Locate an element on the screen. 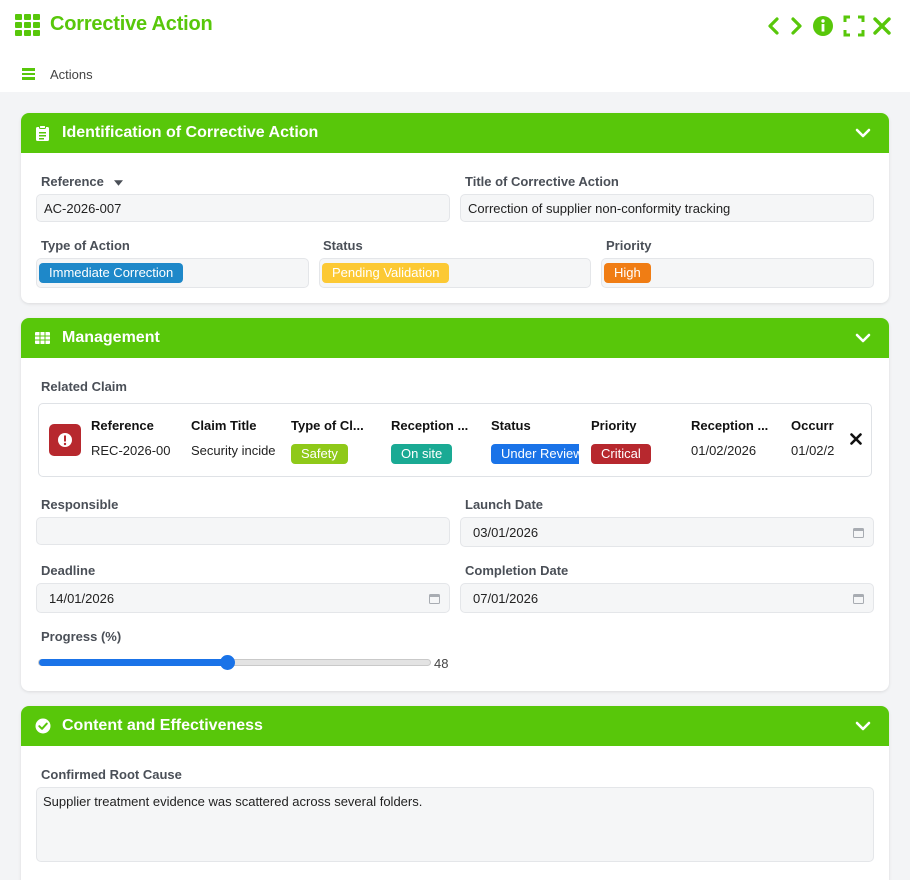  completion-date-field: 07/01/2026 is located at coordinates (667, 598).